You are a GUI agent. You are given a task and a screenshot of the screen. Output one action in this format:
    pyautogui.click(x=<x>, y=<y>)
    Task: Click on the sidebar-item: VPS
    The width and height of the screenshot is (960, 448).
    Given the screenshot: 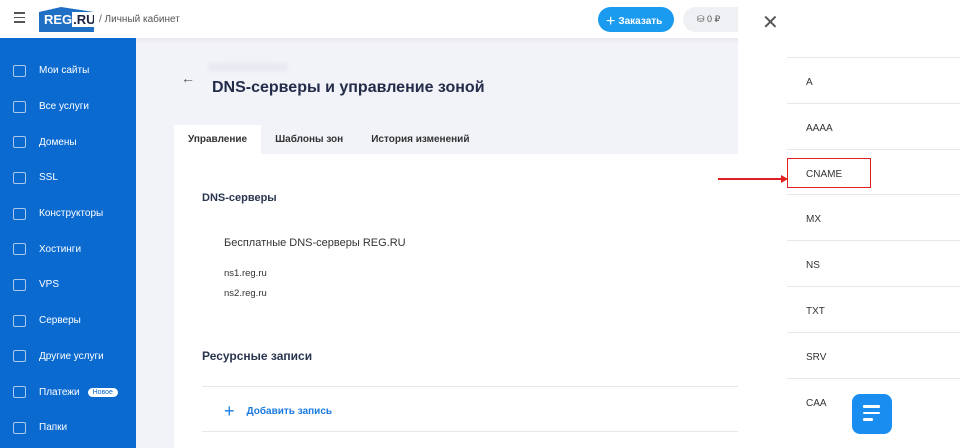 What is the action you would take?
    pyautogui.click(x=68, y=285)
    